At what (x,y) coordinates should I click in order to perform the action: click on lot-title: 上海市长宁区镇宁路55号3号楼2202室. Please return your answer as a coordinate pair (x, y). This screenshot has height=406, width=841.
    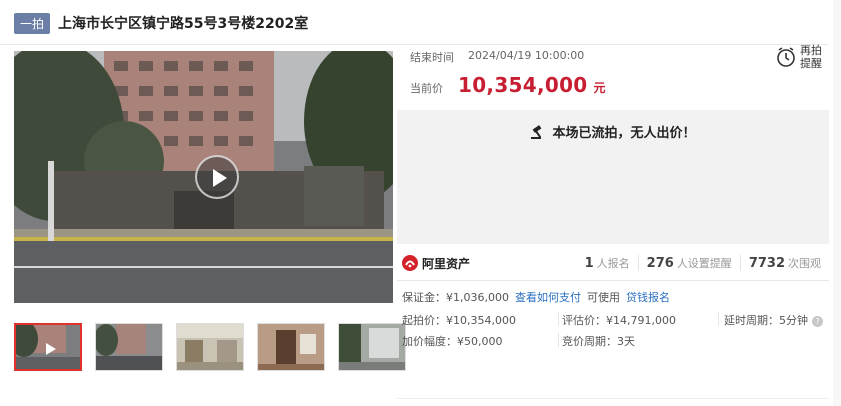
    Looking at the image, I should click on (183, 24).